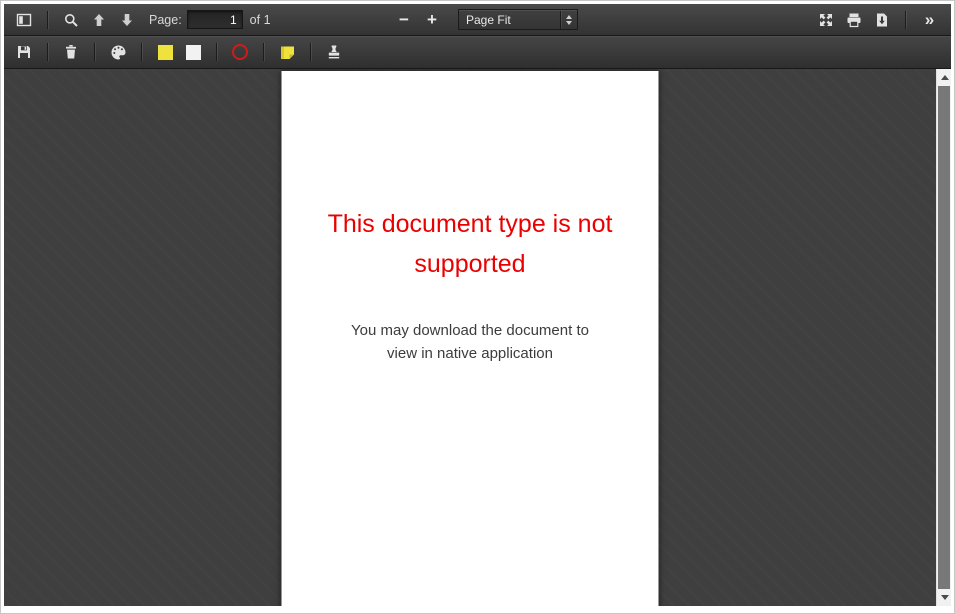  I want to click on shape-white-icon, so click(193, 52).